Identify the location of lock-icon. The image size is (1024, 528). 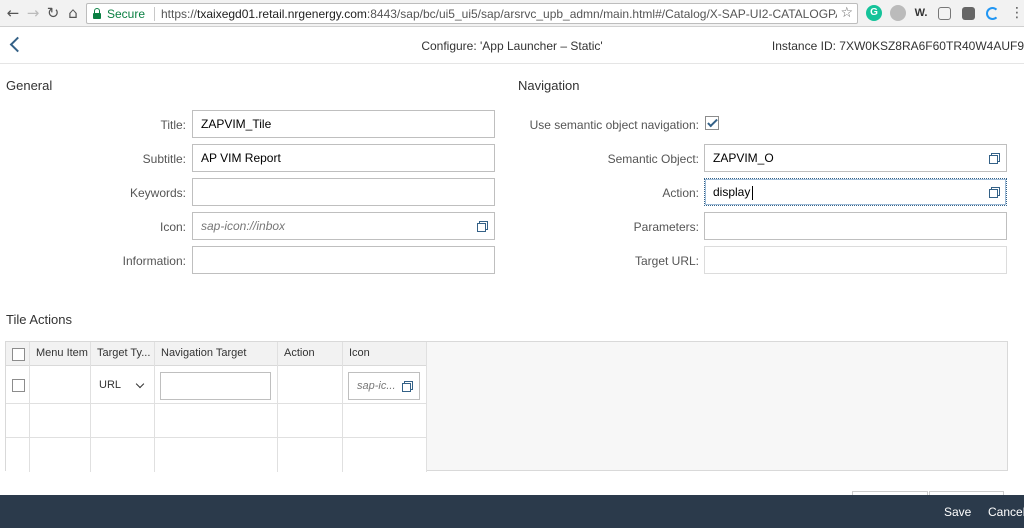
(97, 13).